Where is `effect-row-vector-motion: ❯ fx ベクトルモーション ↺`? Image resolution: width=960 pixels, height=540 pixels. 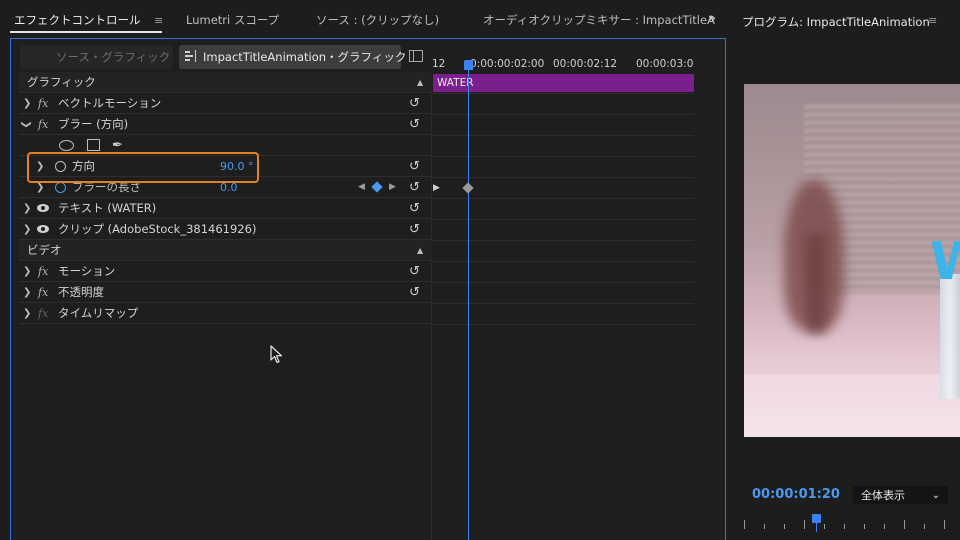 effect-row-vector-motion: ❯ fx ベクトルモーション ↺ is located at coordinates (225, 103).